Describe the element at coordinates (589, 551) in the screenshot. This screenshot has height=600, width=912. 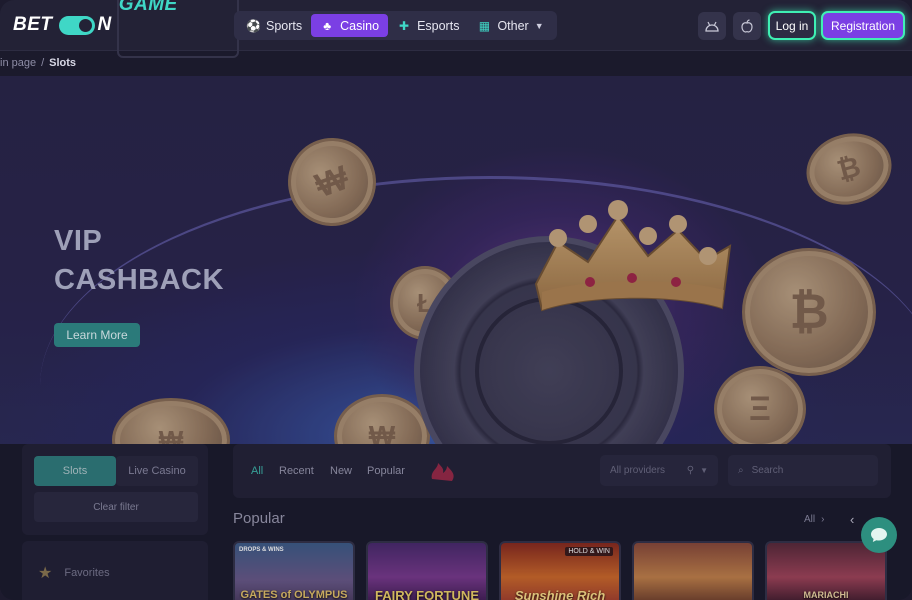
I see `game-badge: HOLD & WIN` at that location.